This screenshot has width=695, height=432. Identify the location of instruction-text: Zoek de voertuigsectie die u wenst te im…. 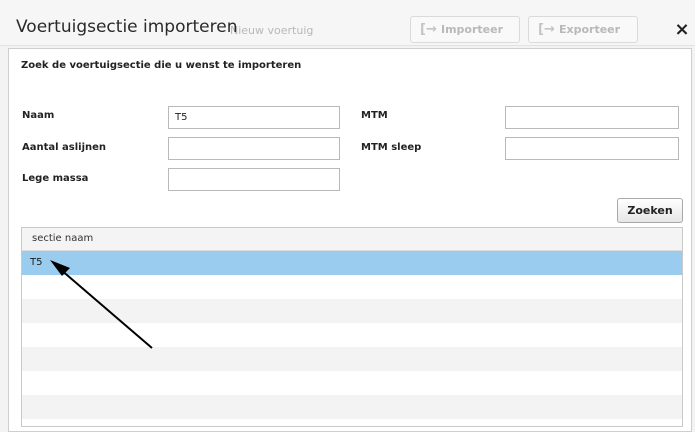
(161, 65).